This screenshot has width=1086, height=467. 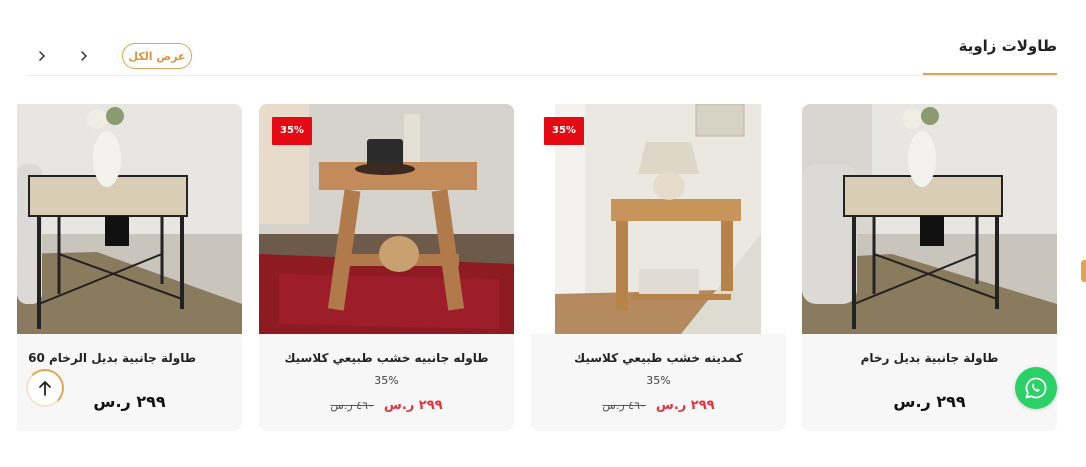 What do you see at coordinates (542, 75) in the screenshot?
I see `header-divider` at bounding box center [542, 75].